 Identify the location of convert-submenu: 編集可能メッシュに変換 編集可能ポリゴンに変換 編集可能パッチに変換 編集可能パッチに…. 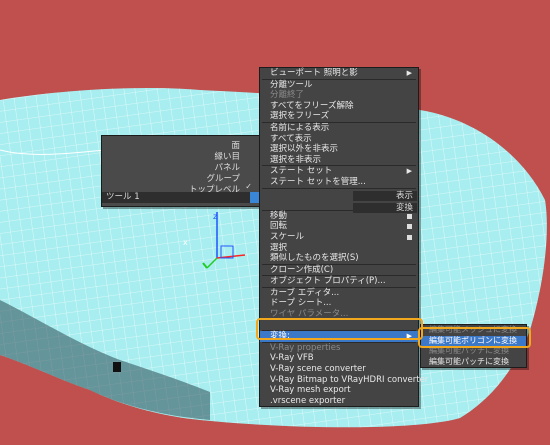
(473, 346).